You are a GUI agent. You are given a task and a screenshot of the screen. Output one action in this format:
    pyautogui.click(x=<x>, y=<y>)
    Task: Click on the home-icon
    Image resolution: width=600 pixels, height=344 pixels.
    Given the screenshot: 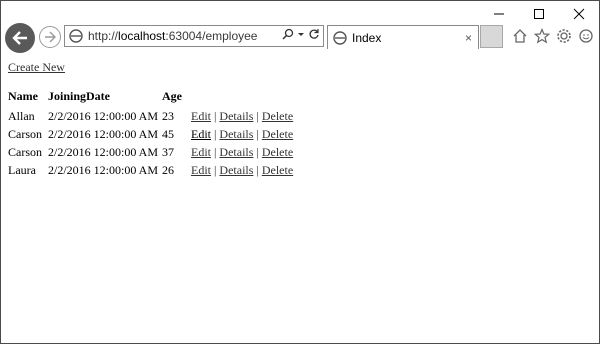 What is the action you would take?
    pyautogui.click(x=520, y=36)
    